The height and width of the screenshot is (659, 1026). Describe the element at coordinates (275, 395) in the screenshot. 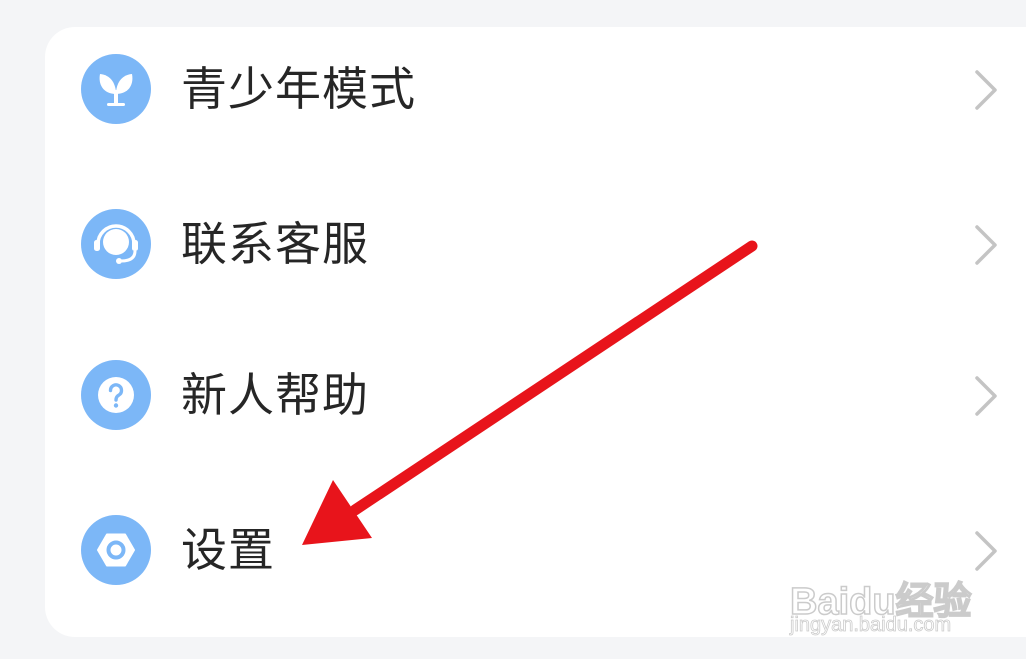

I see `menu-item-label: 新人帮助` at that location.